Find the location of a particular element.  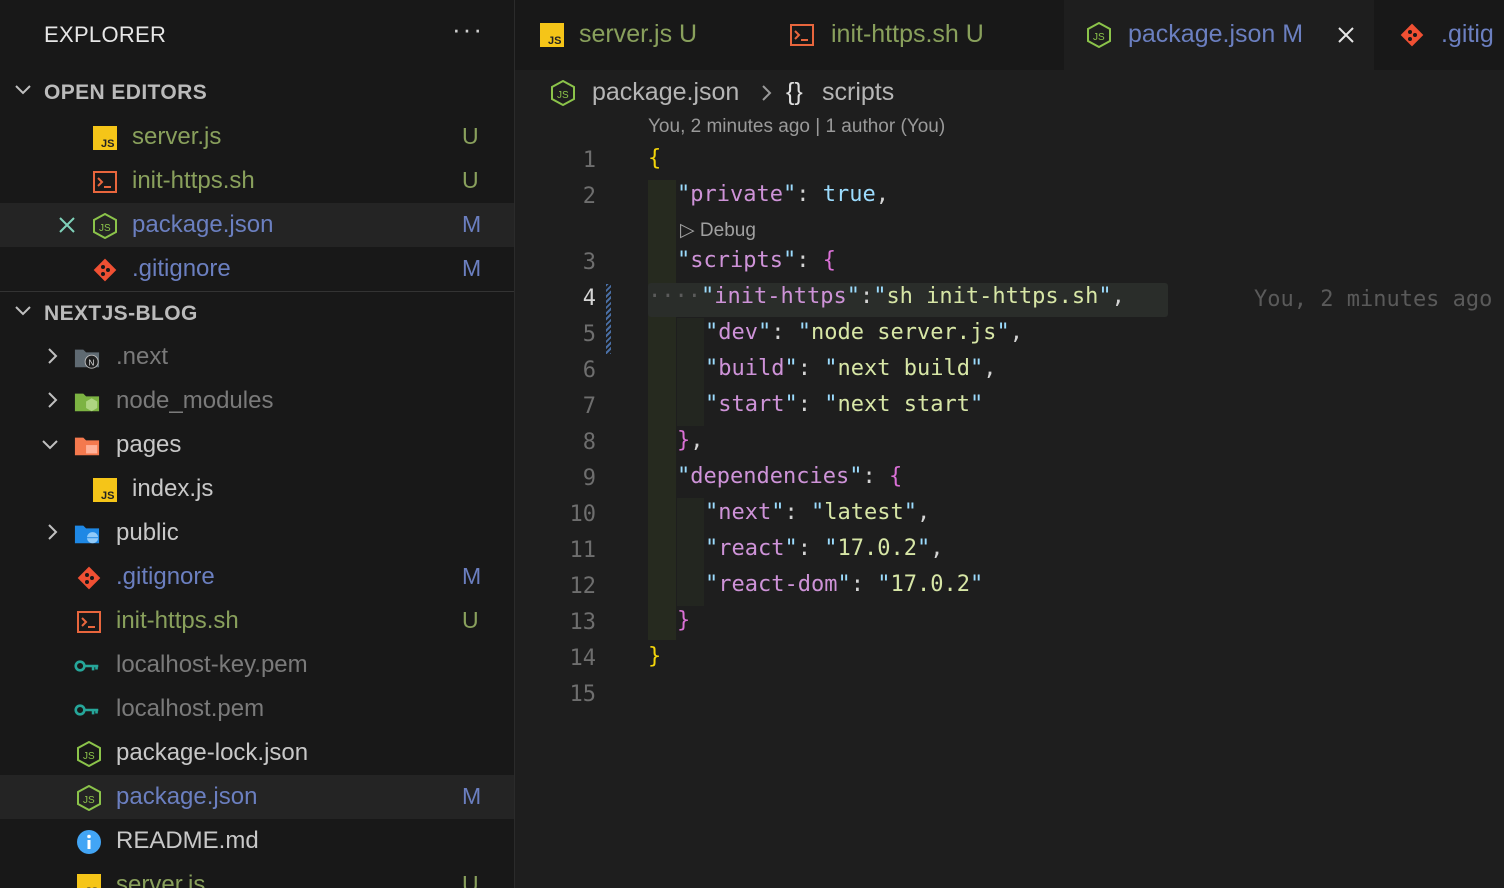

gutter-modified-indicator is located at coordinates (608, 319).